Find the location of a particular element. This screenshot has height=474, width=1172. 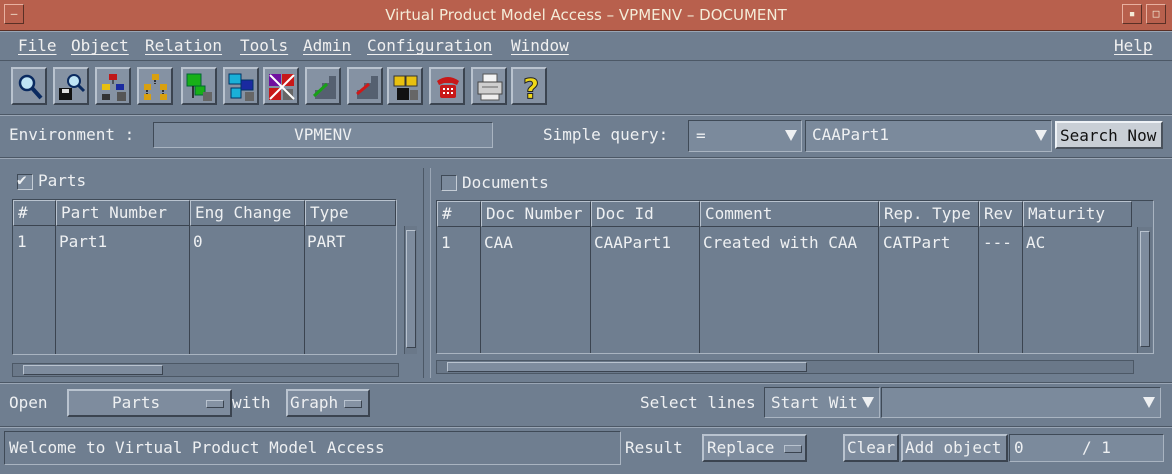

environment-label: Environment : is located at coordinates (72, 134).